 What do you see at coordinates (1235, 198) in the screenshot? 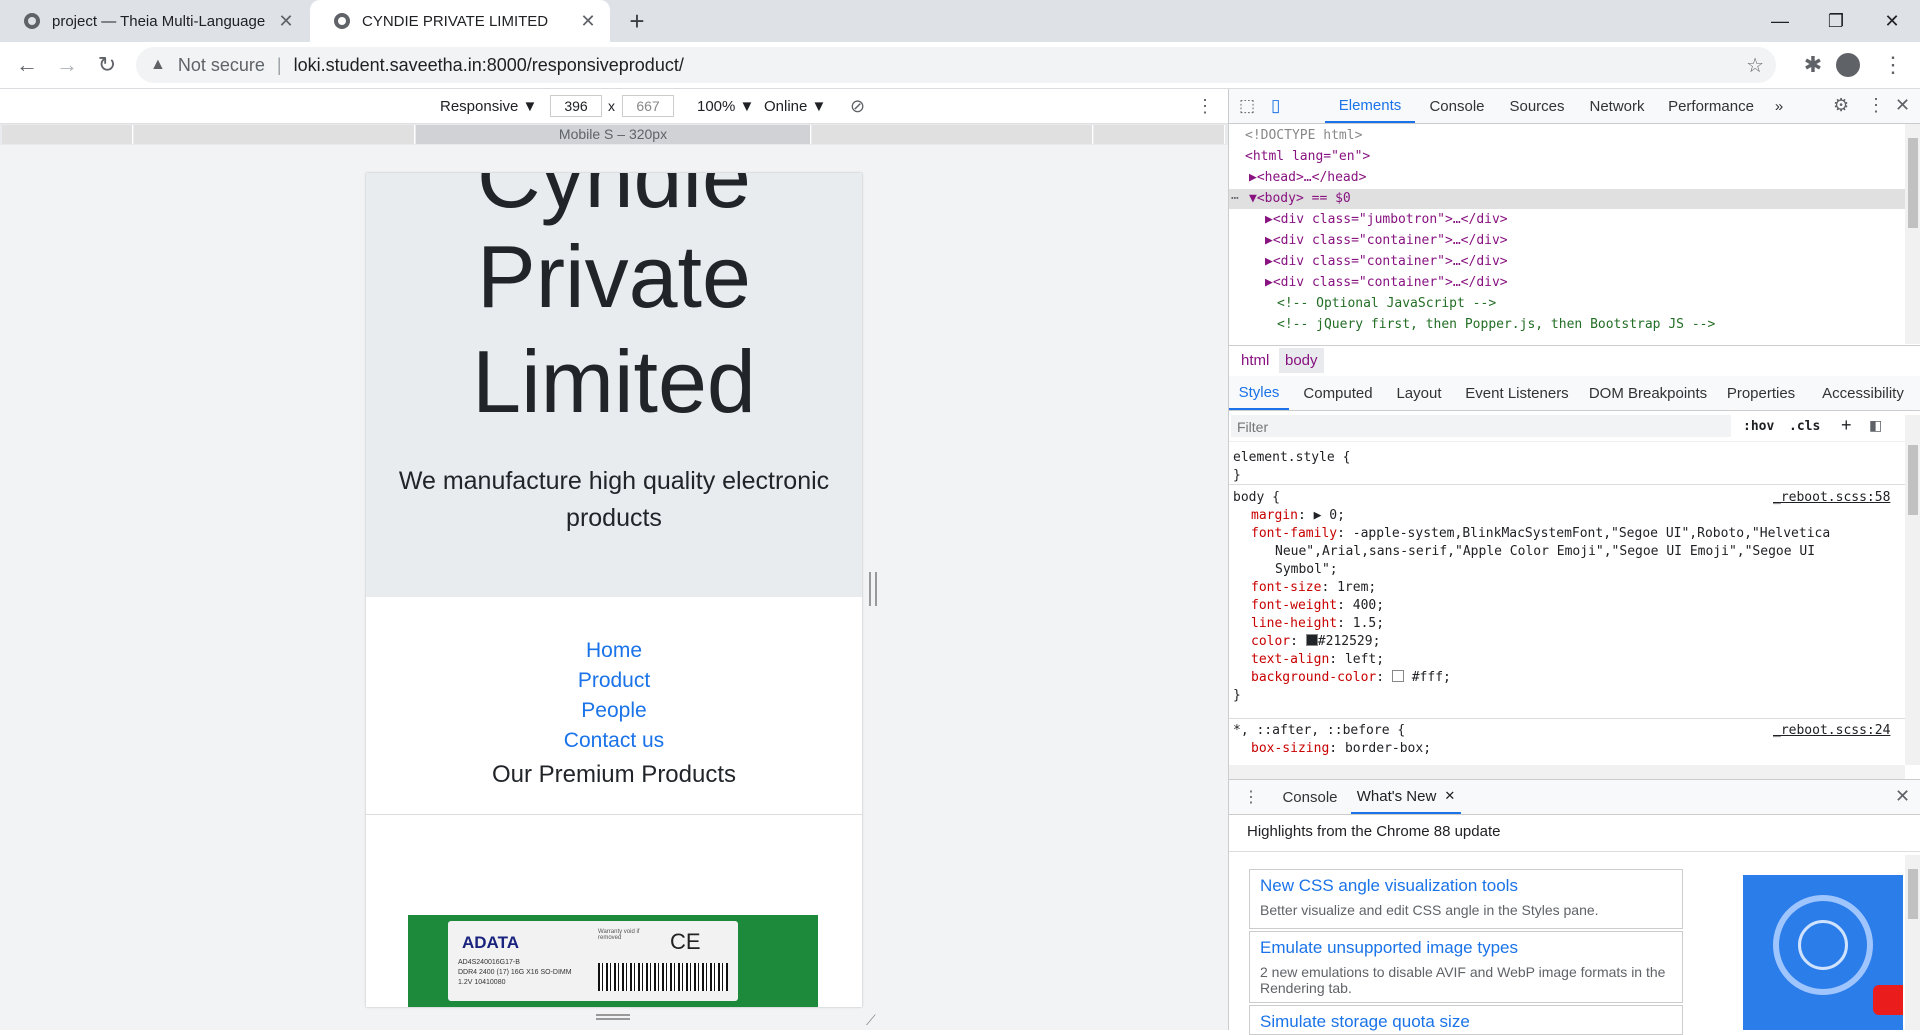
I see `node-ellipsis-icon: ⋯` at bounding box center [1235, 198].